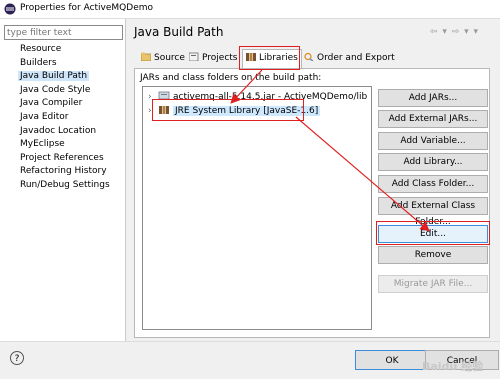  I want to click on tree-item-java-compiler: Java Compiler, so click(51, 103).